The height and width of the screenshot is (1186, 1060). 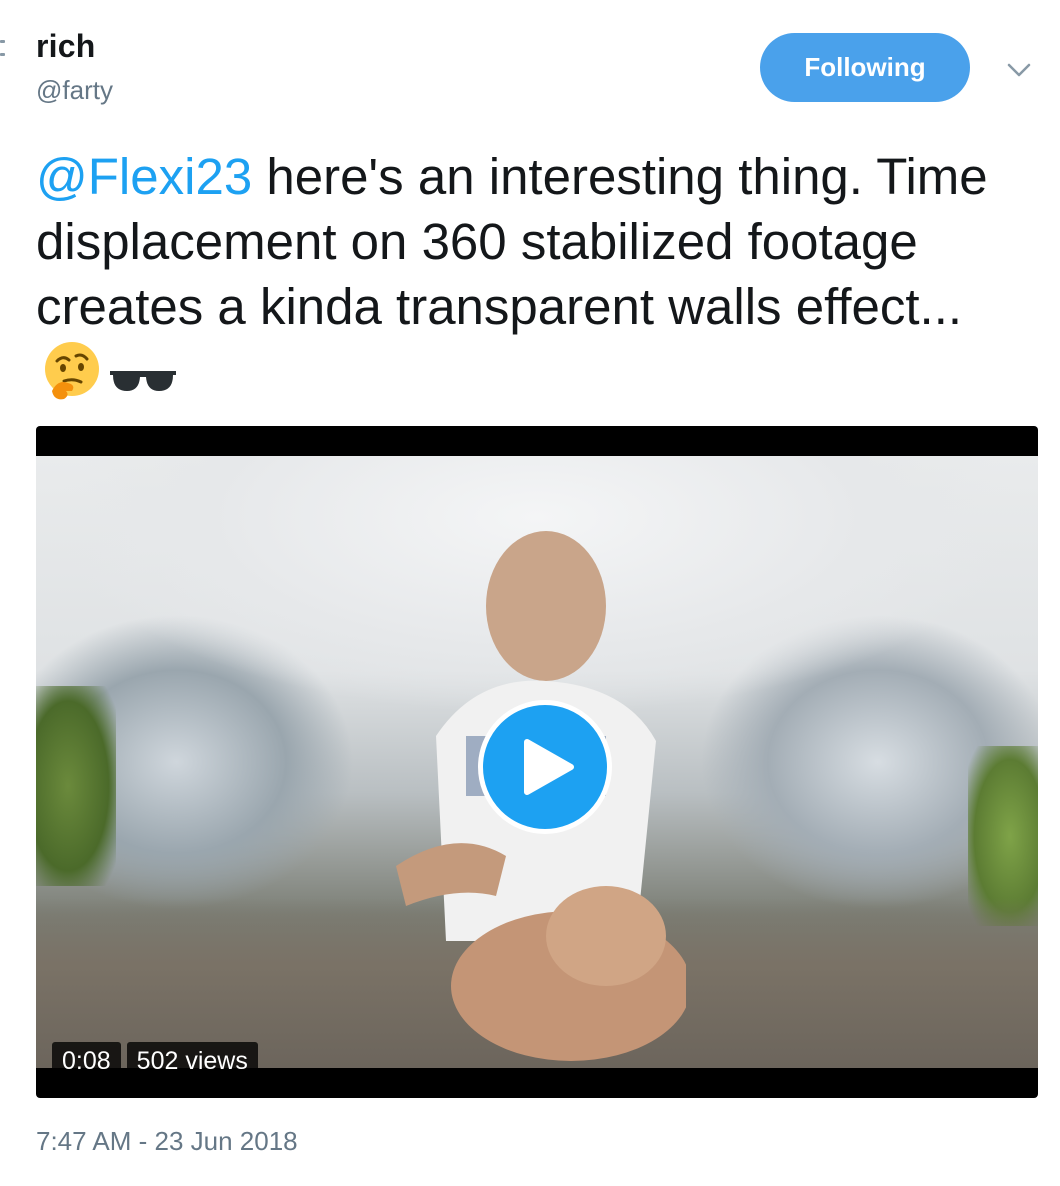 What do you see at coordinates (66, 46) in the screenshot?
I see `author-name: rich` at bounding box center [66, 46].